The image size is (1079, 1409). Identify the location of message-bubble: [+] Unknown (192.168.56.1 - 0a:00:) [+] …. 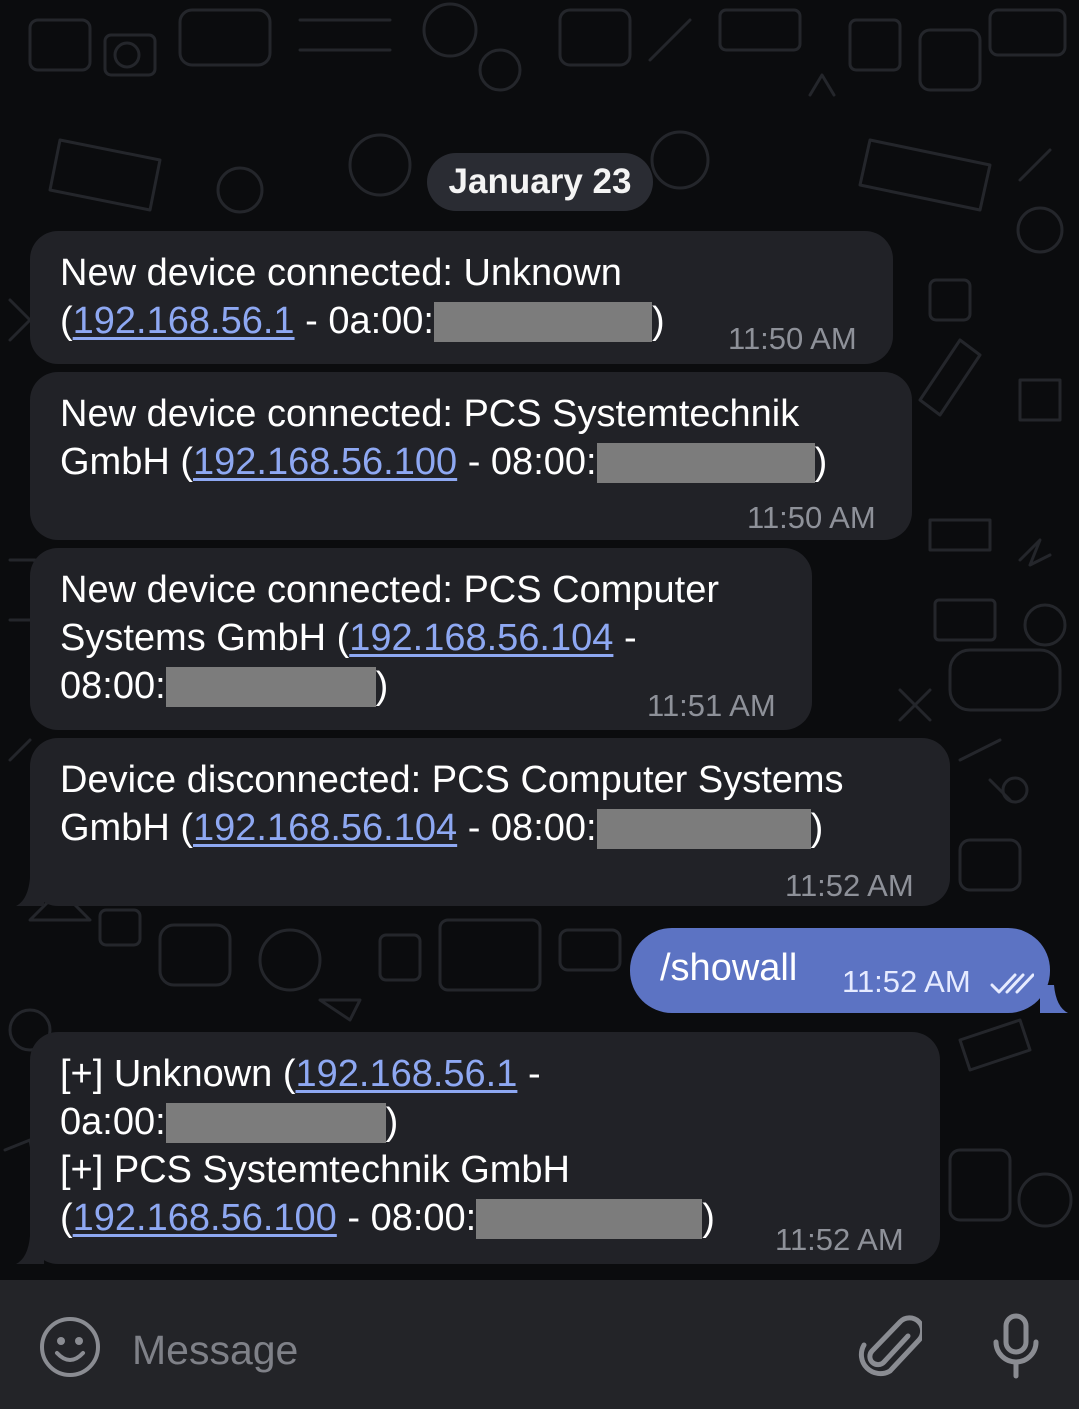
(485, 1148).